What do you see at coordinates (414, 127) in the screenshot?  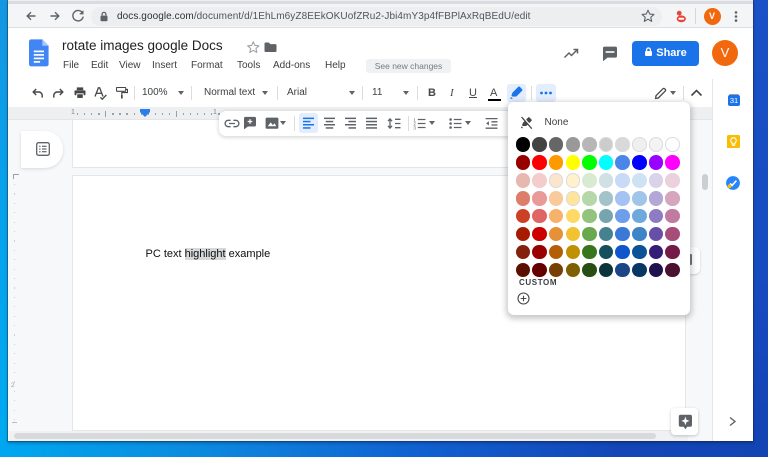 I see `svg-text: 3` at bounding box center [414, 127].